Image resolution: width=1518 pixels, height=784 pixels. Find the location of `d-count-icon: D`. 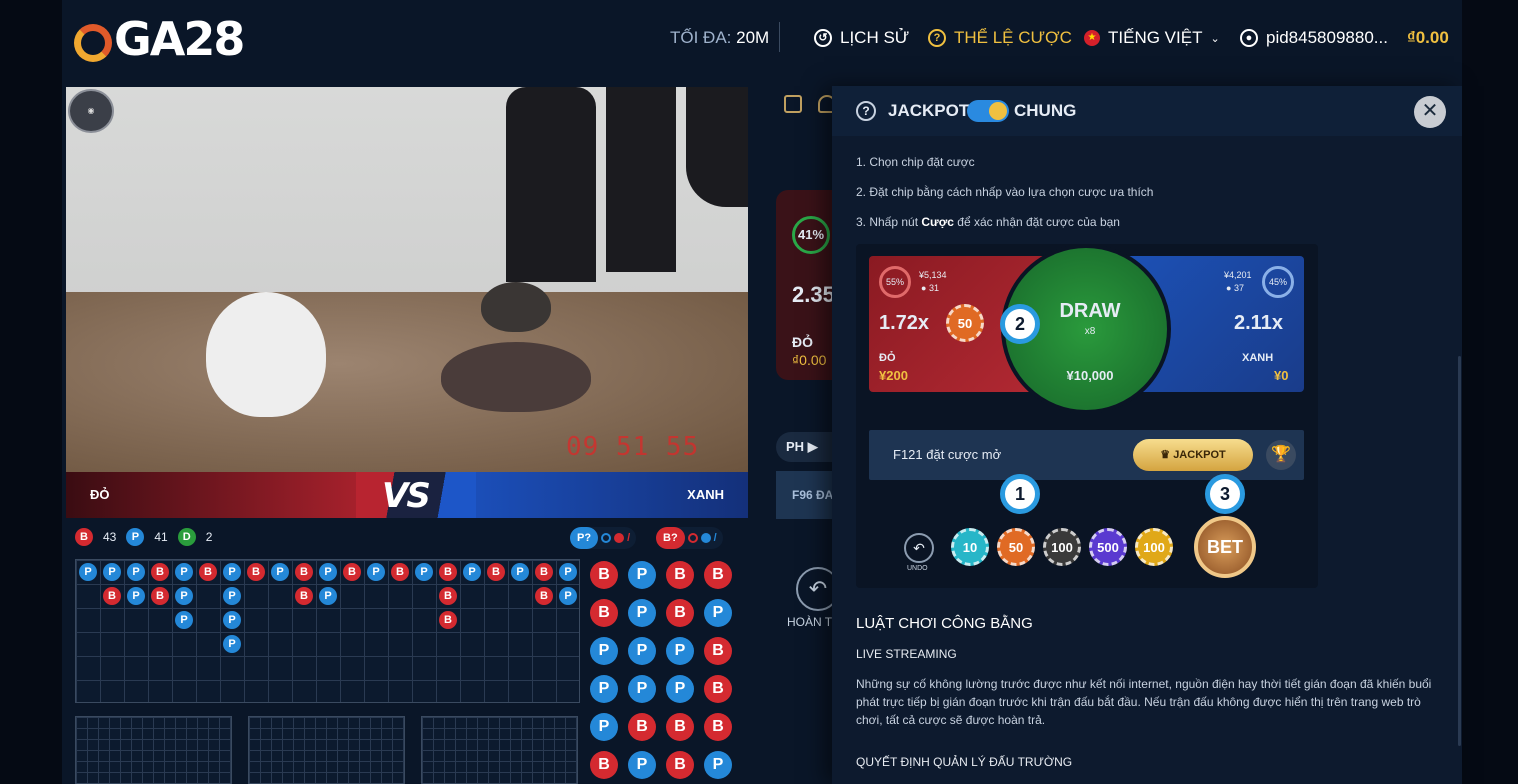

d-count-icon: D is located at coordinates (186, 537).